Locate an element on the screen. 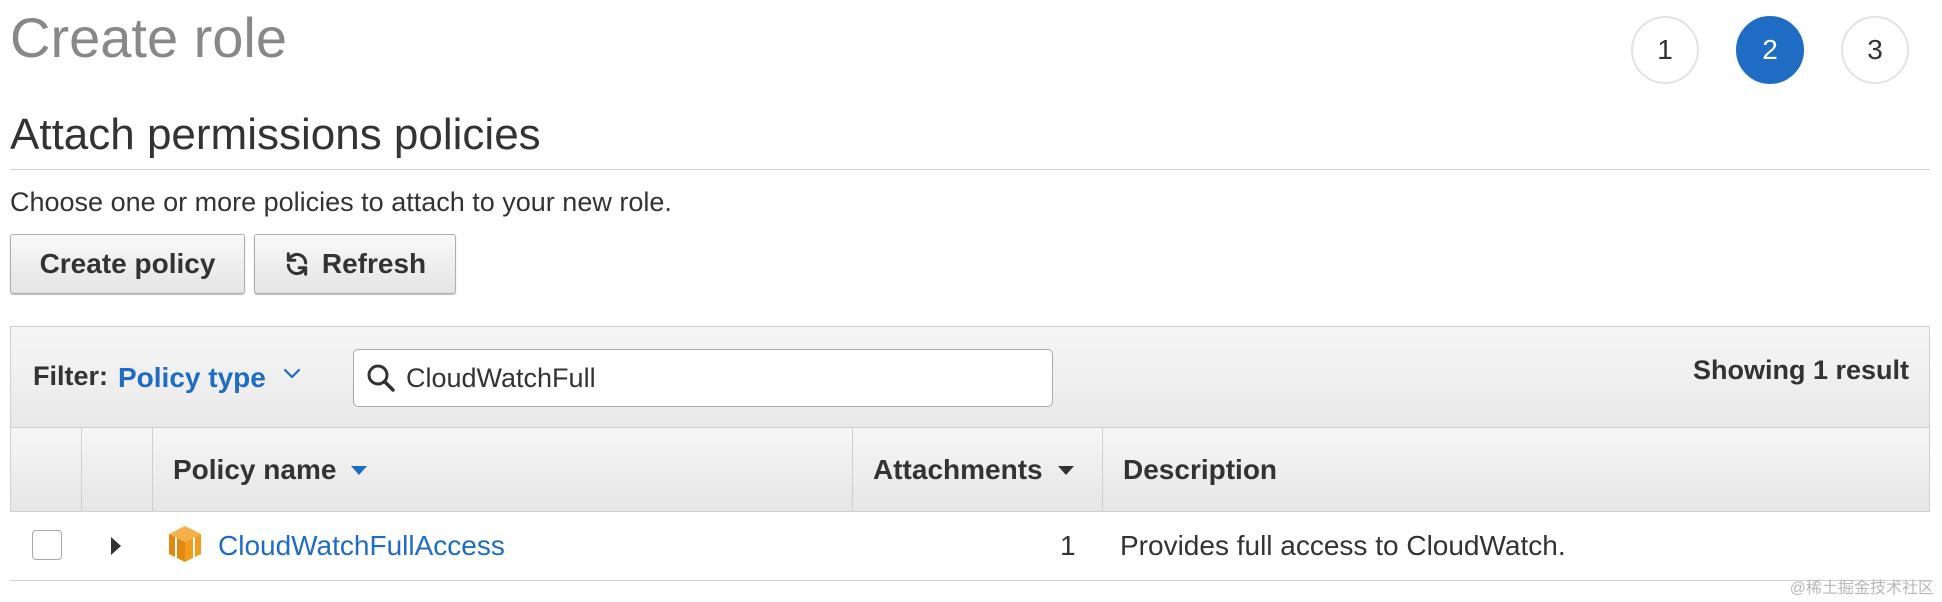  refresh-icon is located at coordinates (297, 264).